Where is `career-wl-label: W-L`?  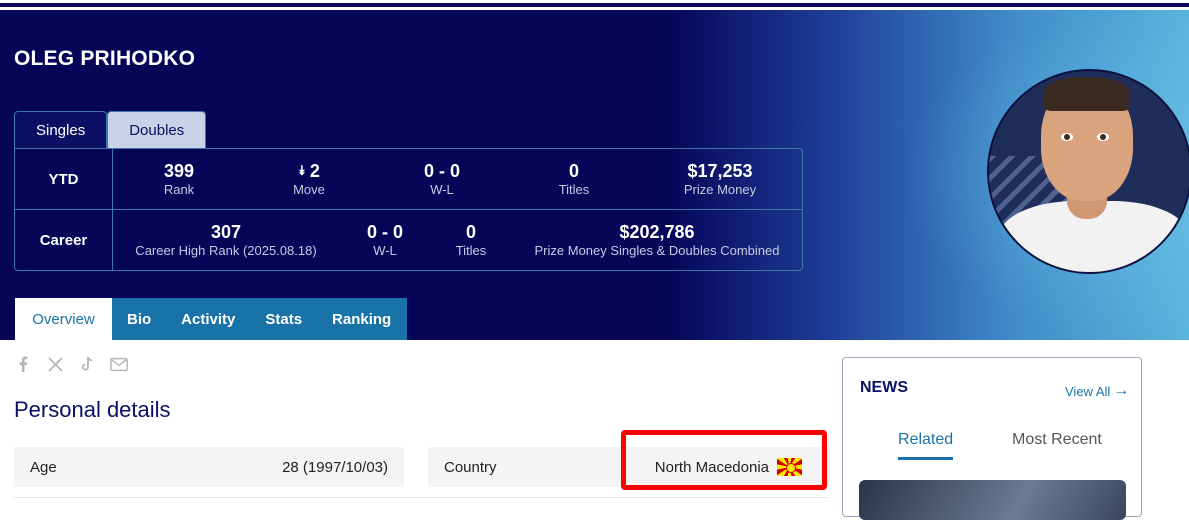 career-wl-label: W-L is located at coordinates (385, 250).